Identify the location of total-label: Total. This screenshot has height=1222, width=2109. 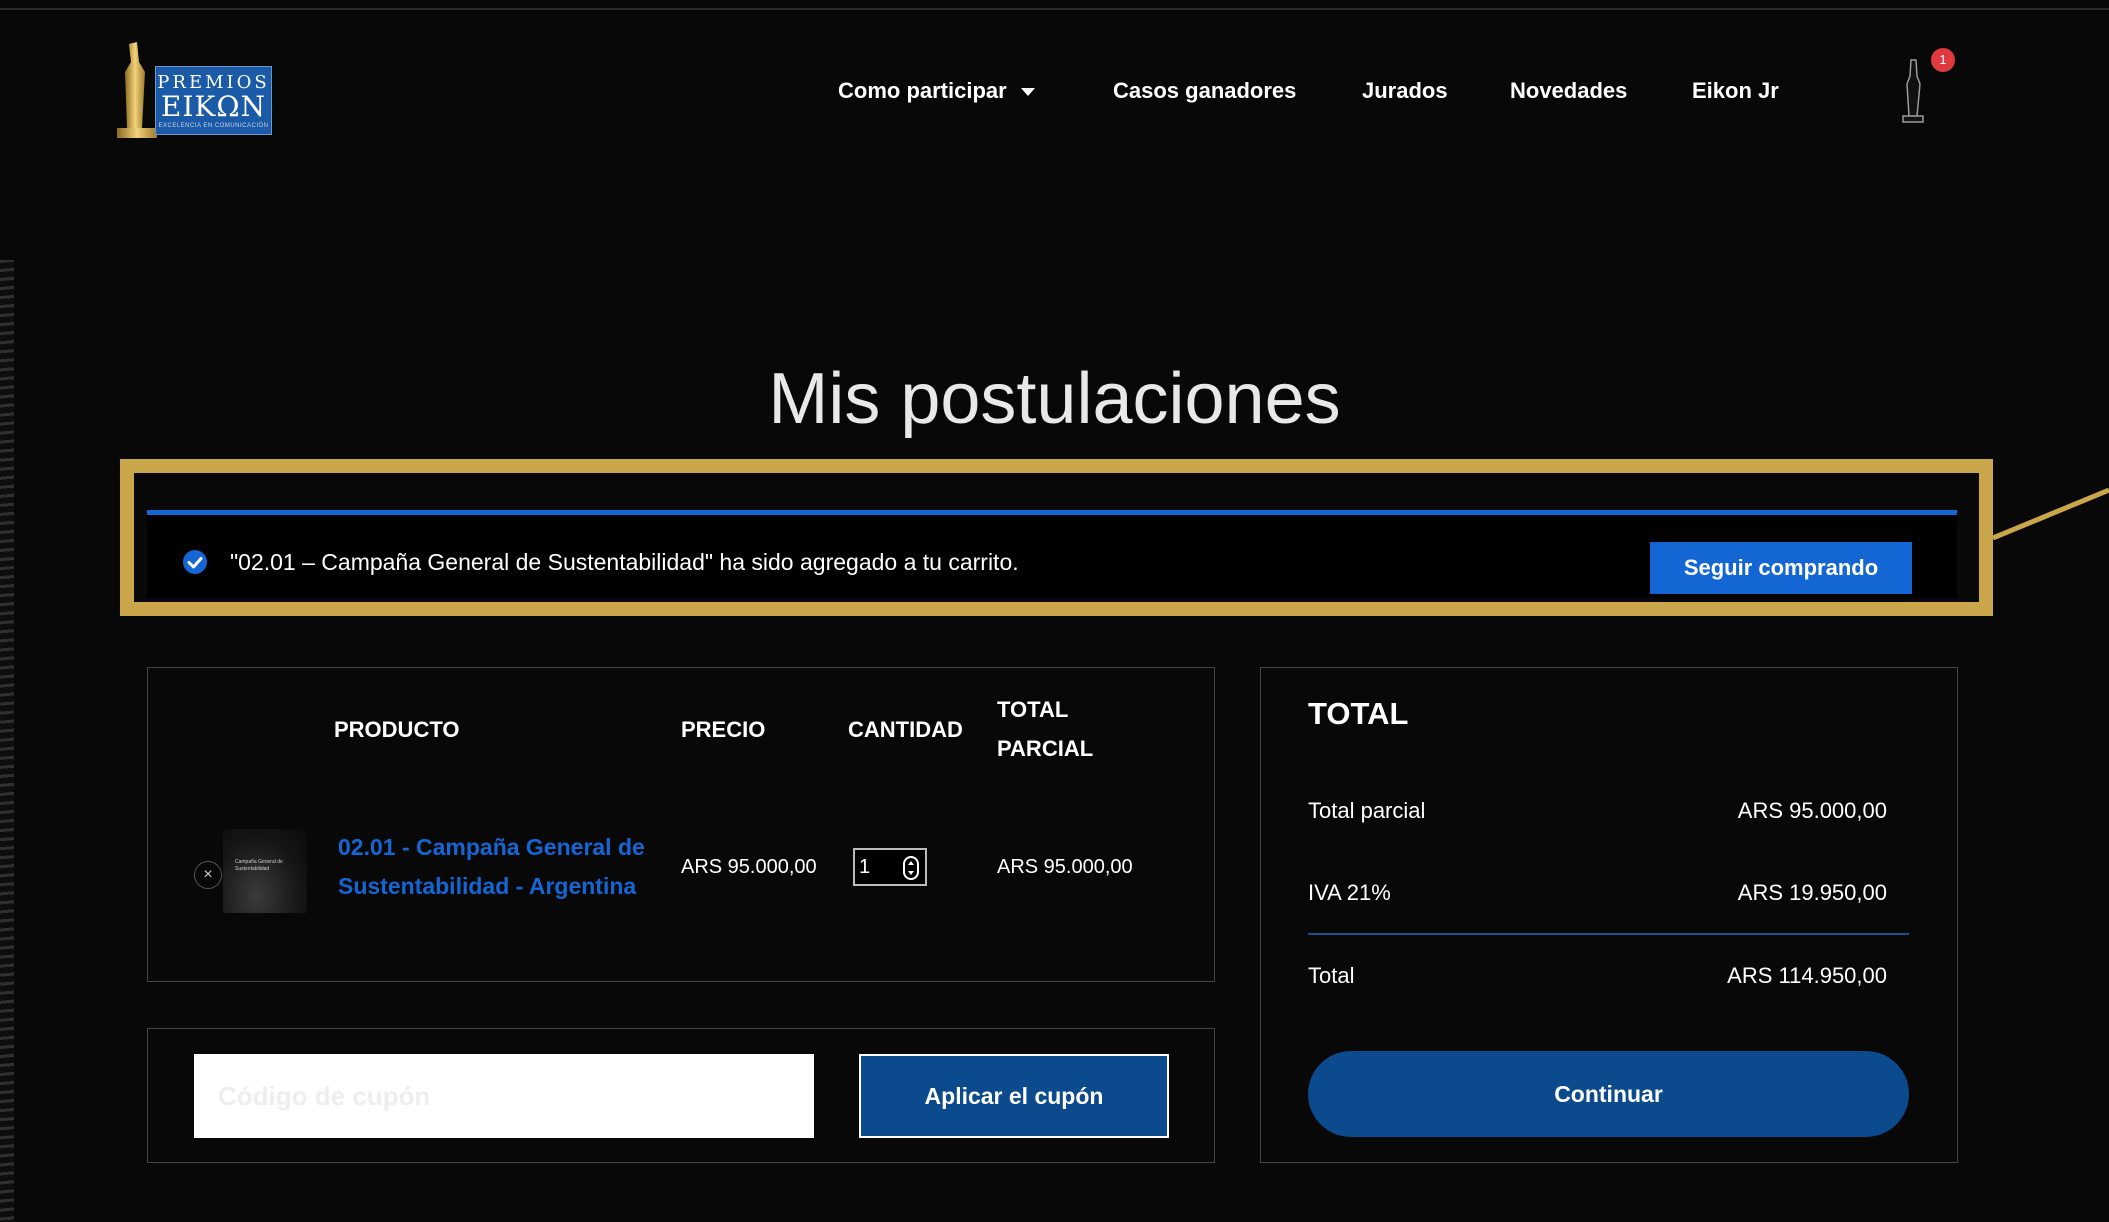
(1331, 975).